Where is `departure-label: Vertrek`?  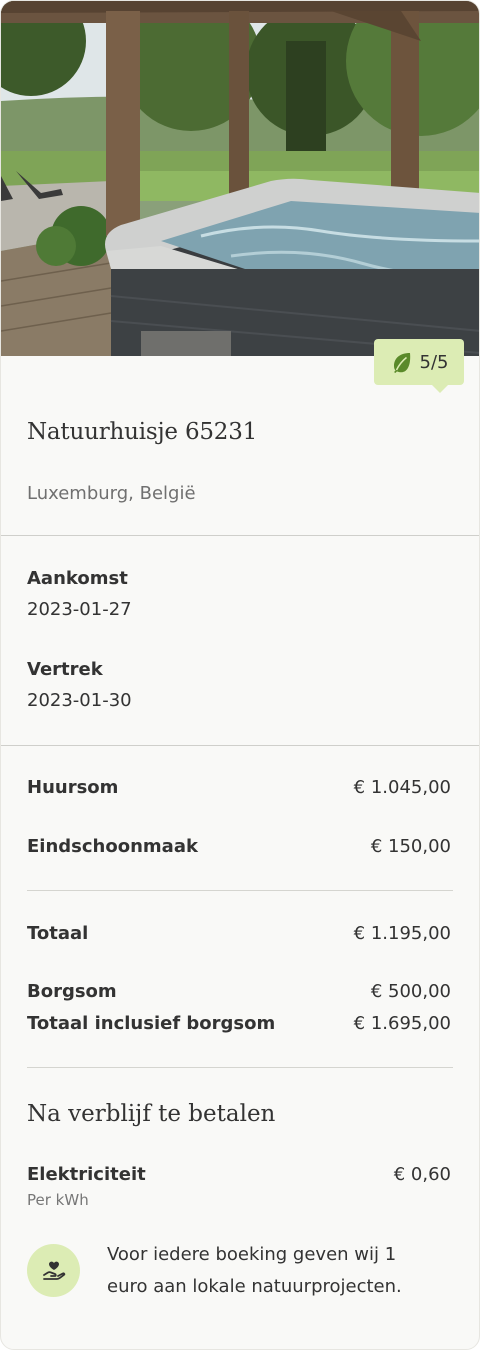 departure-label: Vertrek is located at coordinates (65, 669).